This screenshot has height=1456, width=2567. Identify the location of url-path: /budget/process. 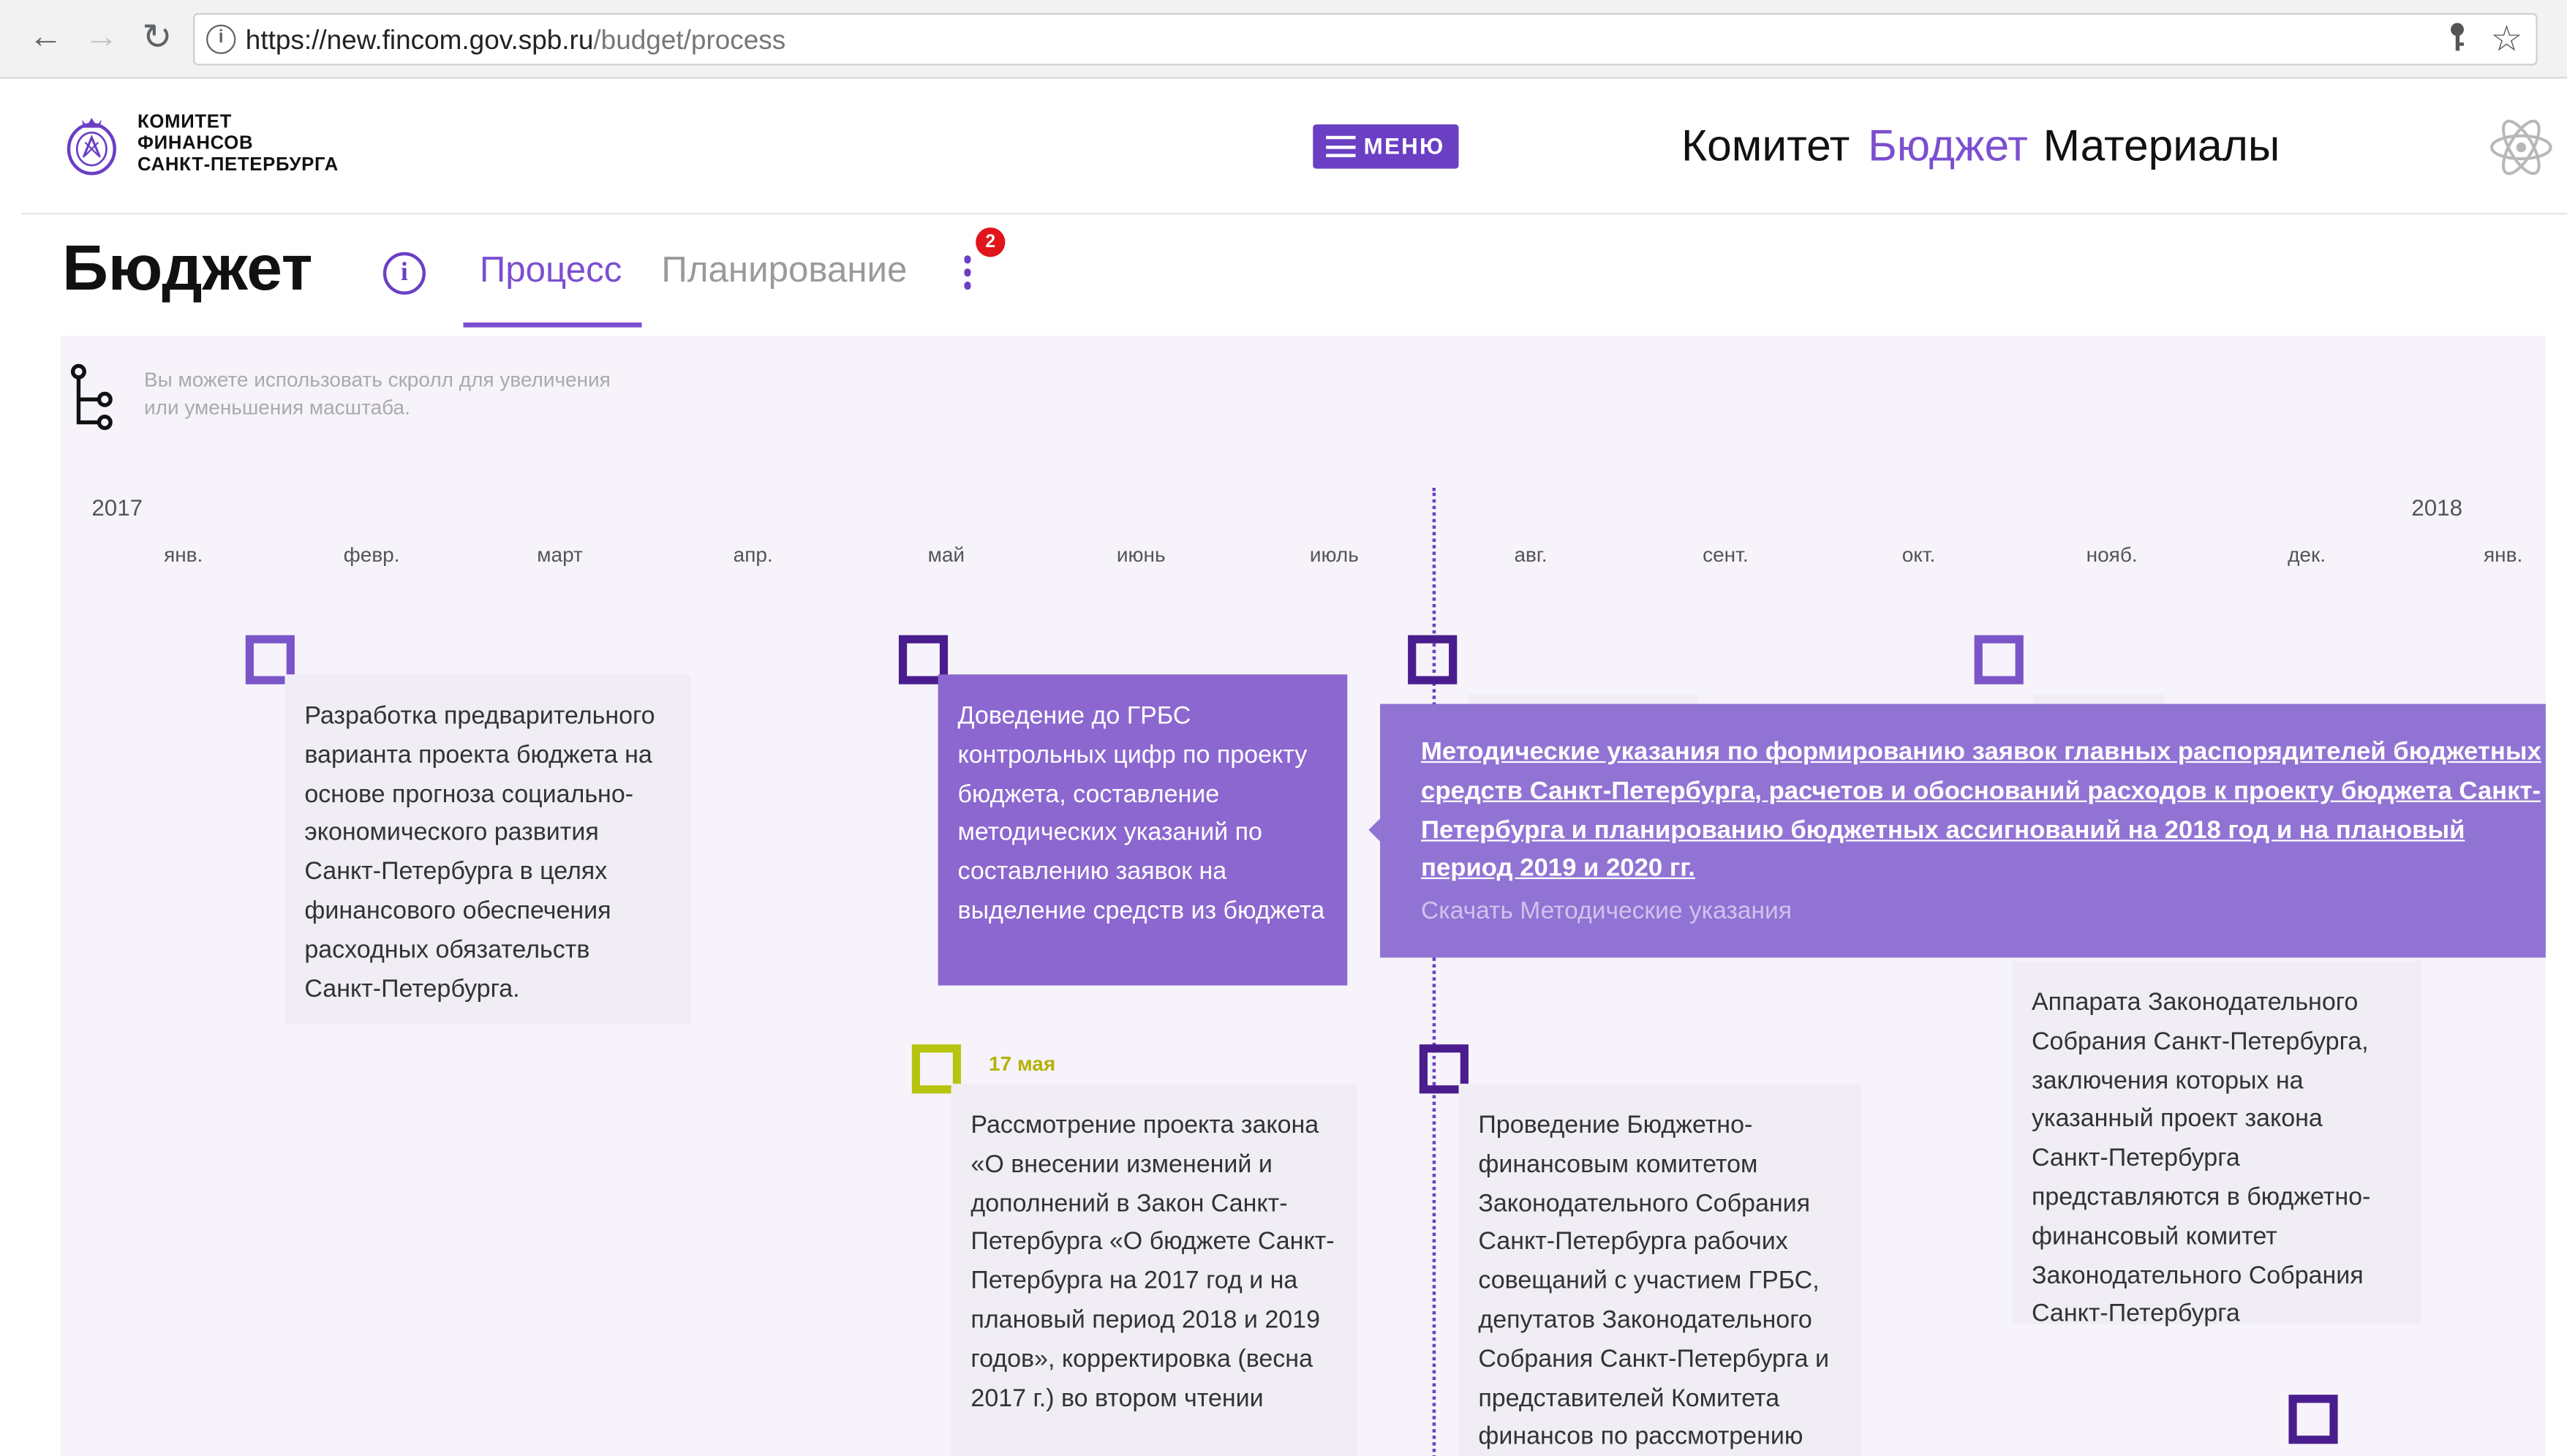
(689, 41).